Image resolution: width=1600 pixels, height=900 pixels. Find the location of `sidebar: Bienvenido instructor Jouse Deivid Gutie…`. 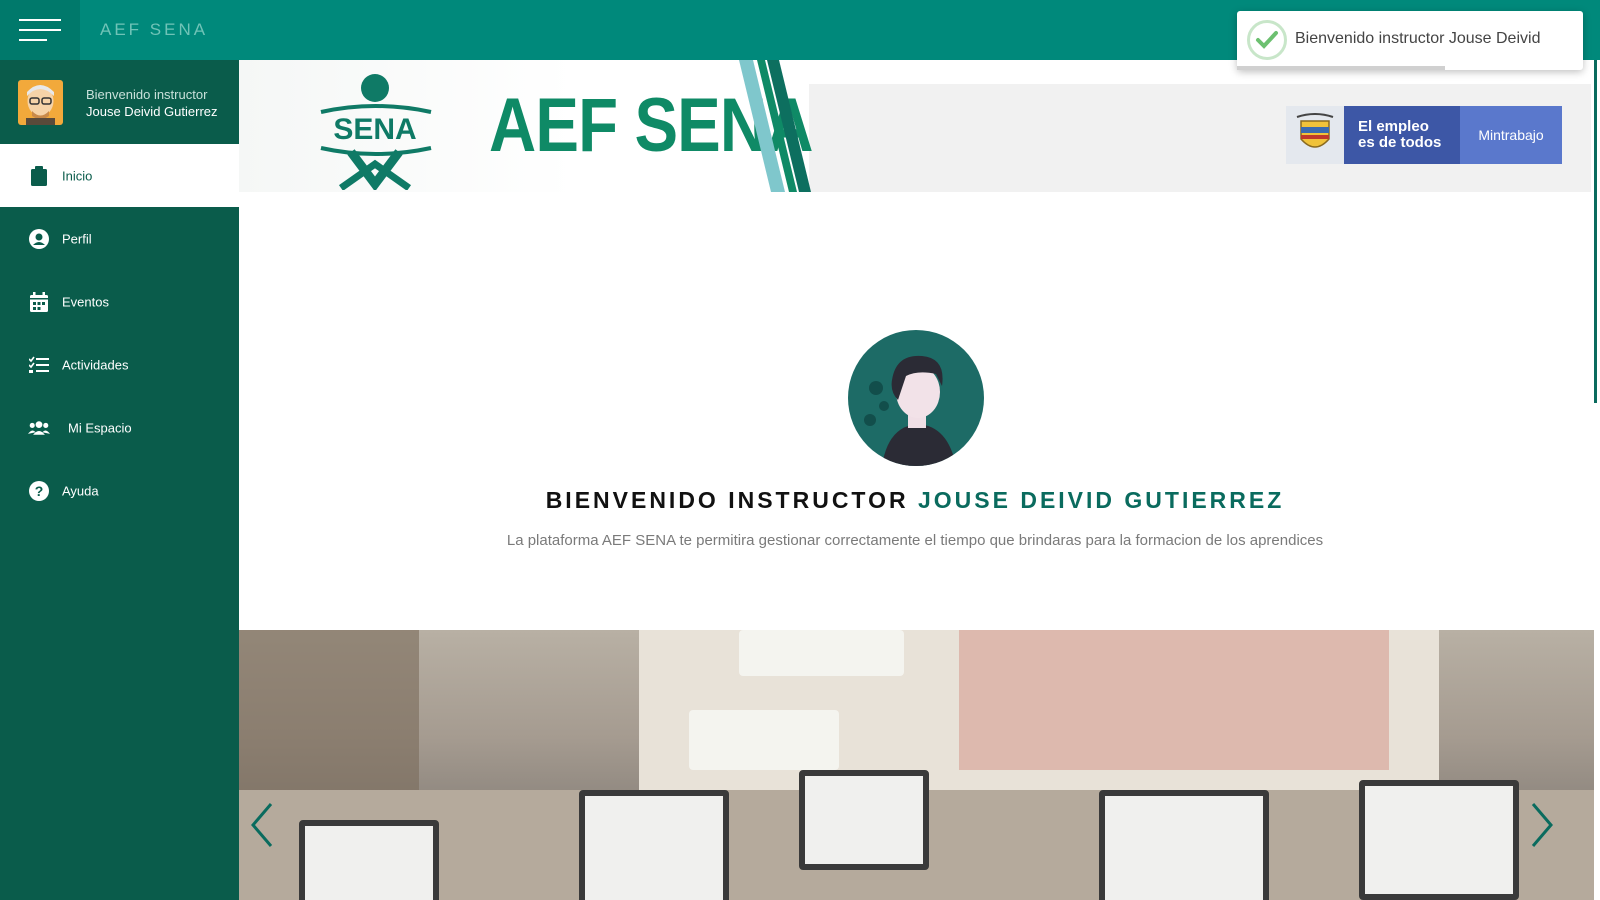

sidebar: Bienvenido instructor Jouse Deivid Gutie… is located at coordinates (119, 480).